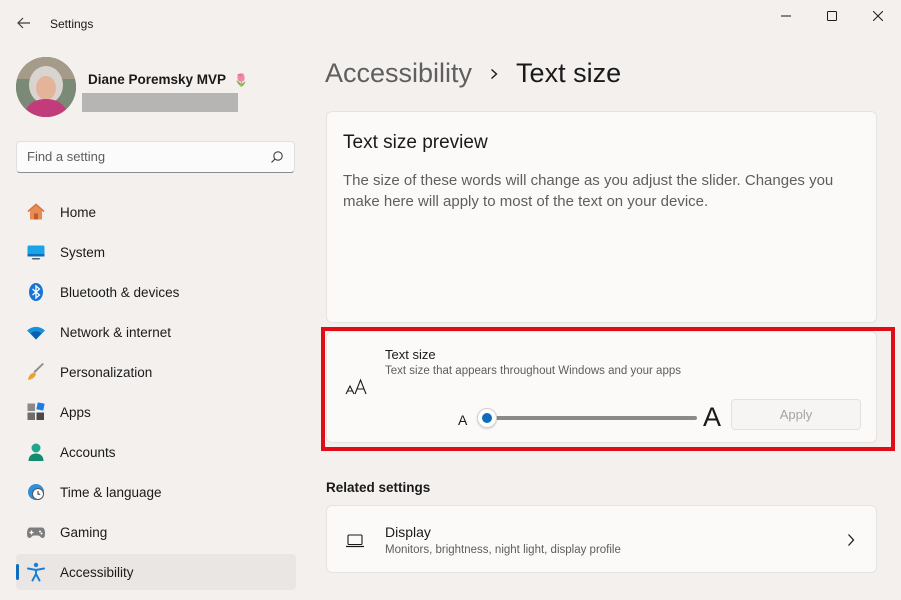 The image size is (901, 600). What do you see at coordinates (36, 452) in the screenshot?
I see `person-icon` at bounding box center [36, 452].